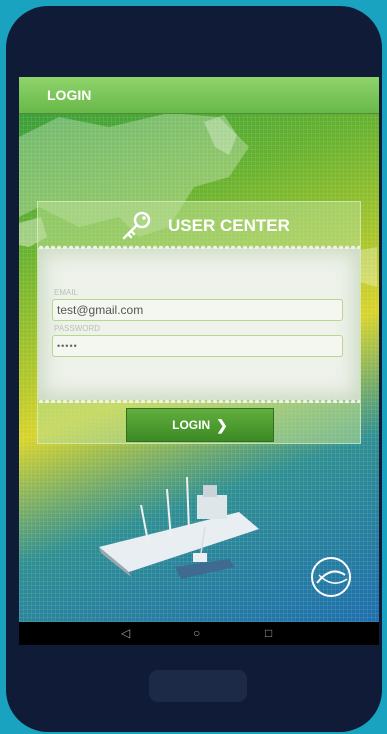  Describe the element at coordinates (191, 425) in the screenshot. I see `login-button-label: LOGIN` at that location.